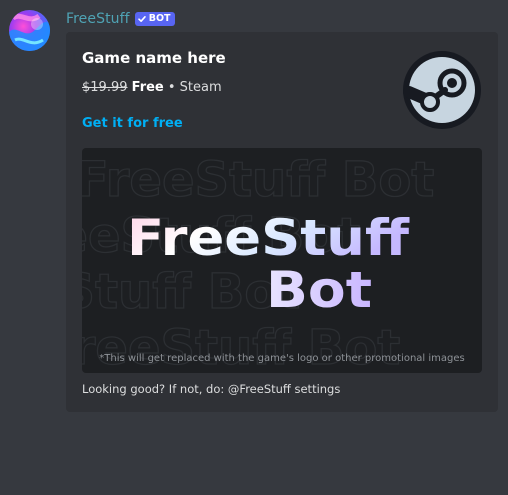 The height and width of the screenshot is (495, 508). I want to click on embed-title: Game name here, so click(154, 58).